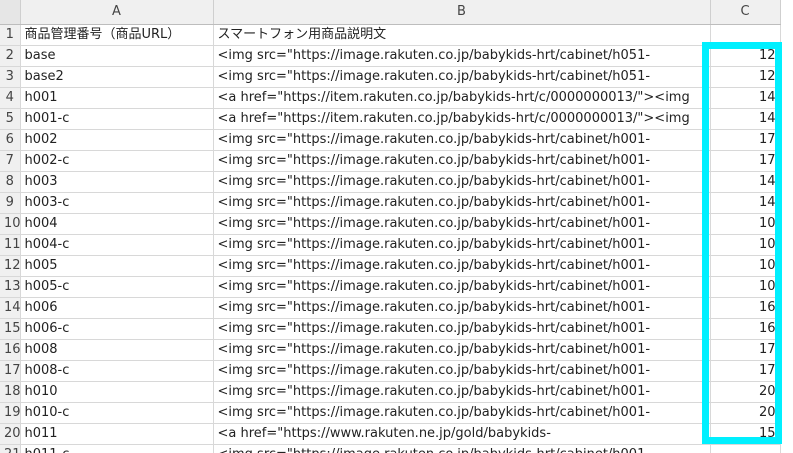  Describe the element at coordinates (10, 224) in the screenshot. I see `row-header: 10` at that location.